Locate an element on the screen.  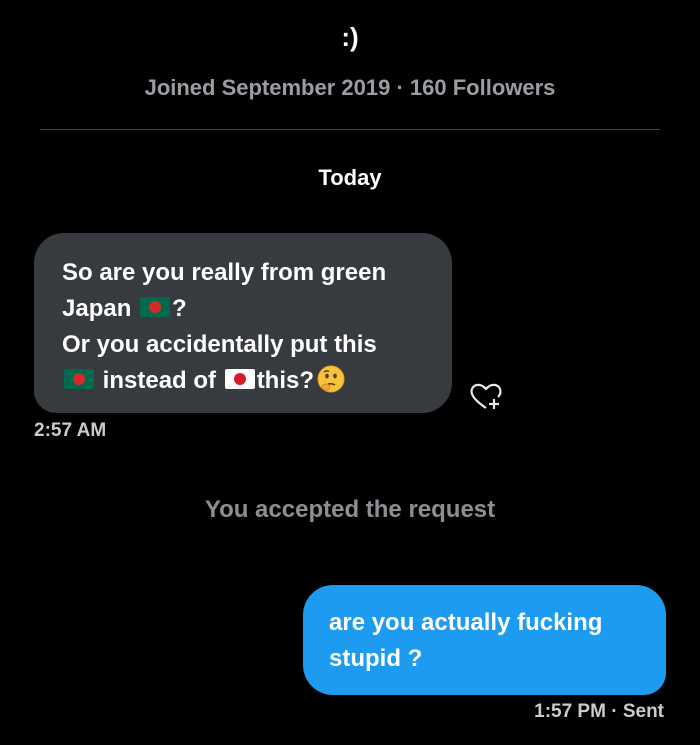
incoming-line-2-end: ? is located at coordinates (179, 308).